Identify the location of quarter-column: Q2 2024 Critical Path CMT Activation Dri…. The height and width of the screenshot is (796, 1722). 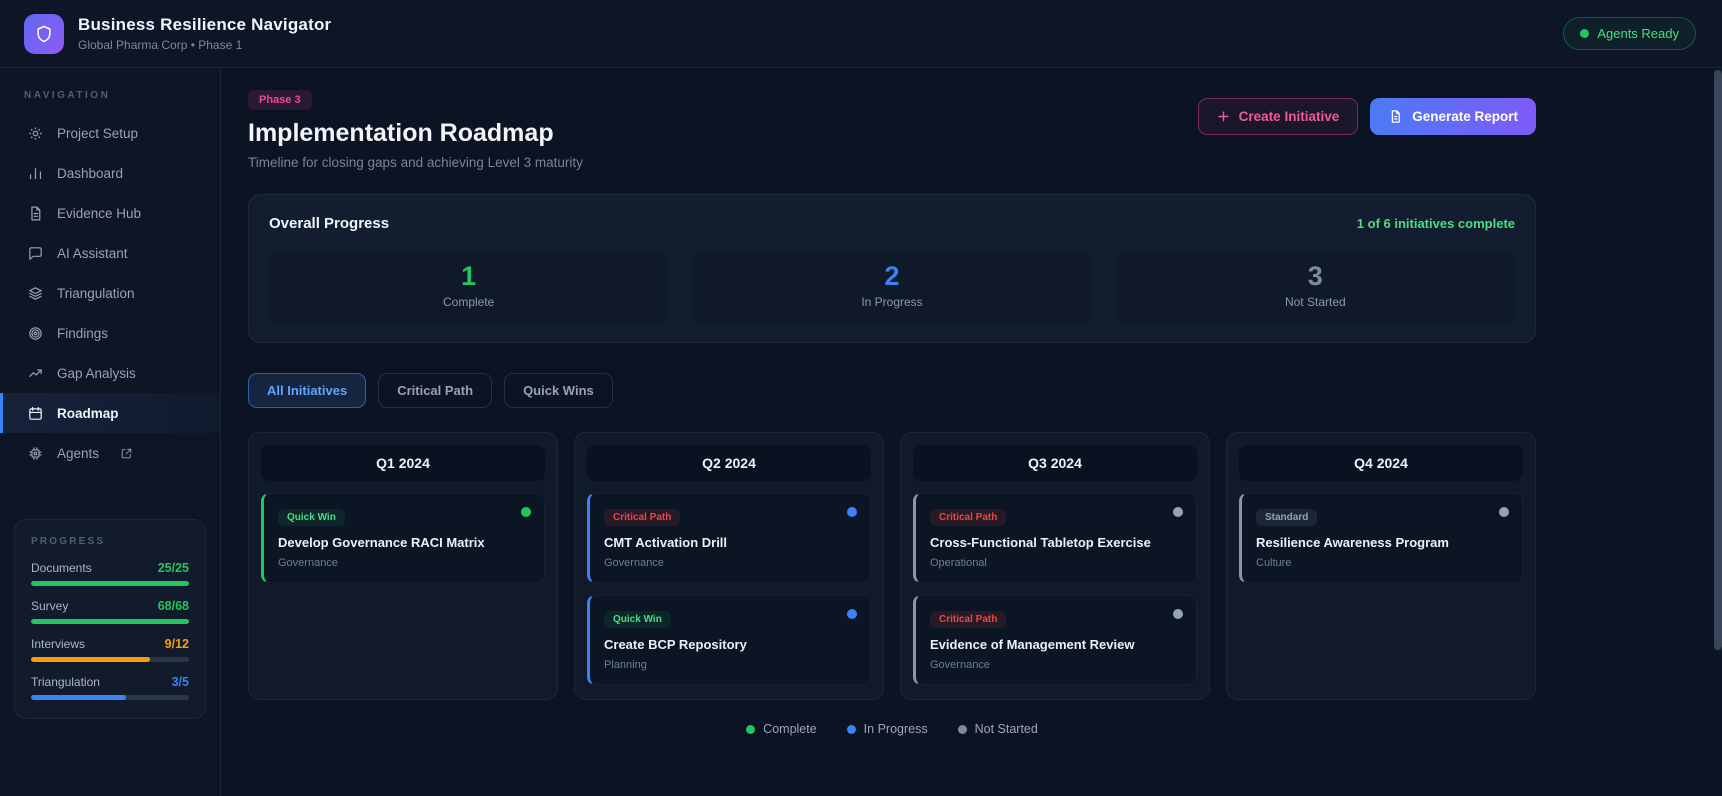
(729, 566).